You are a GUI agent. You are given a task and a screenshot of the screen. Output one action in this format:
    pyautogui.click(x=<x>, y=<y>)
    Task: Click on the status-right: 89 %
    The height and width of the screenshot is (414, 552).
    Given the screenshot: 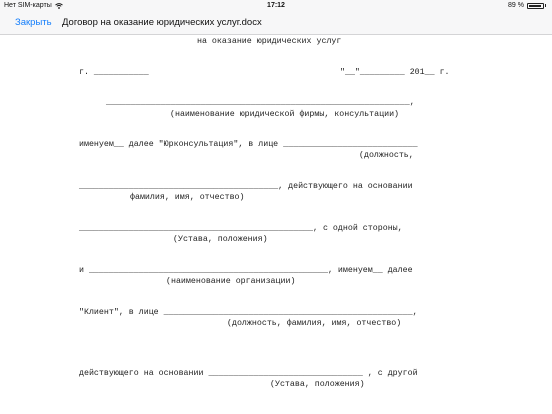 What is the action you would take?
    pyautogui.click(x=527, y=5)
    